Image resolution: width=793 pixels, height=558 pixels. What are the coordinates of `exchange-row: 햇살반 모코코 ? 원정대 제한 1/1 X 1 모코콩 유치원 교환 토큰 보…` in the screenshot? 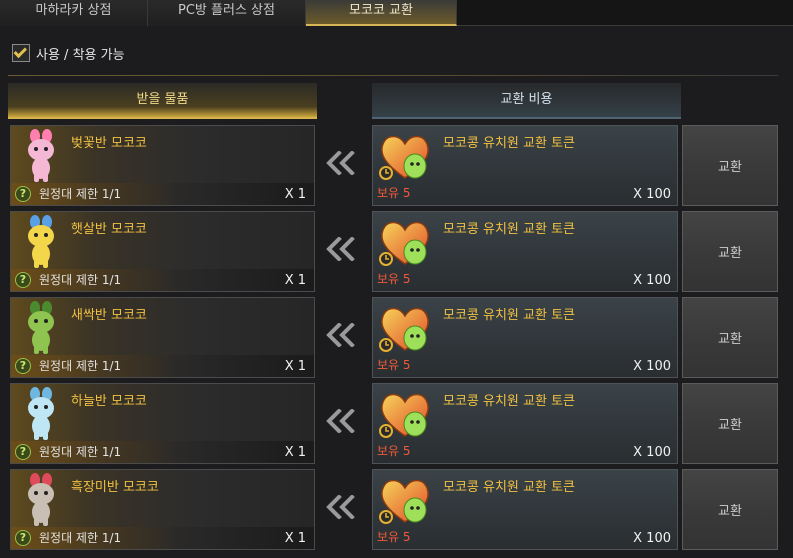 It's located at (396, 252).